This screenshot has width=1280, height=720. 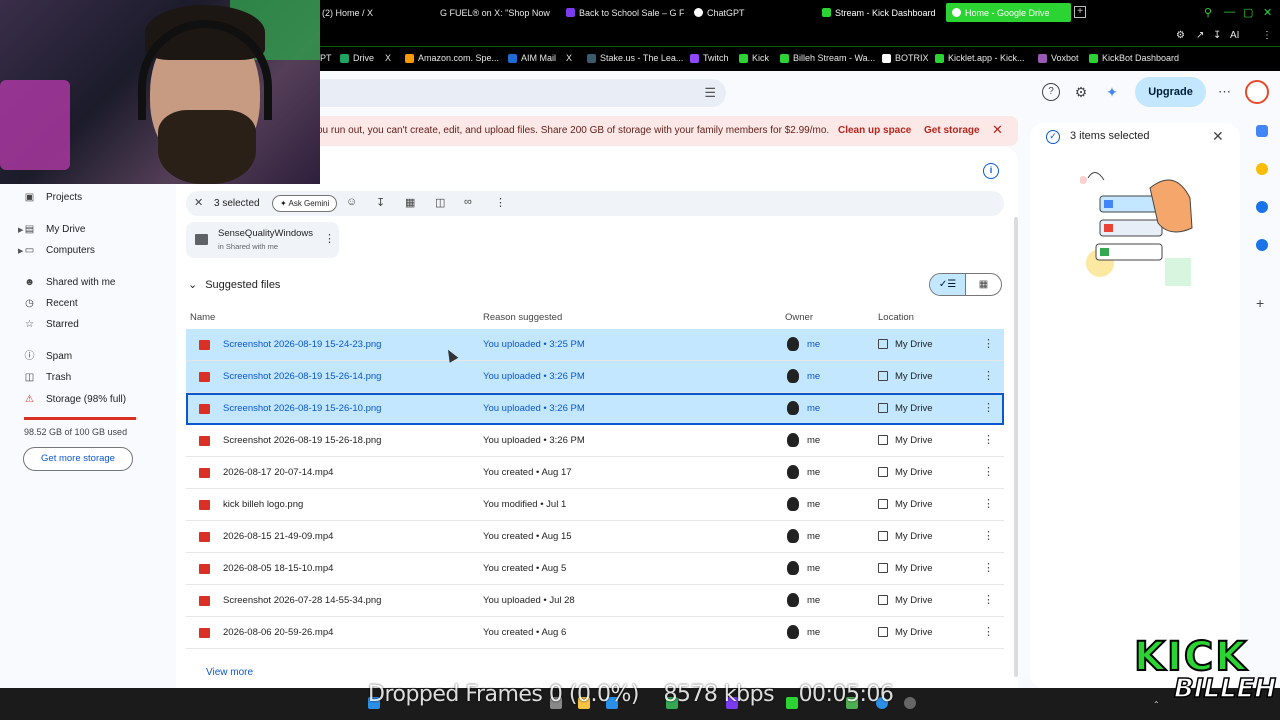 What do you see at coordinates (1058, 58) in the screenshot?
I see `bookmark-voxbot: Voxbot` at bounding box center [1058, 58].